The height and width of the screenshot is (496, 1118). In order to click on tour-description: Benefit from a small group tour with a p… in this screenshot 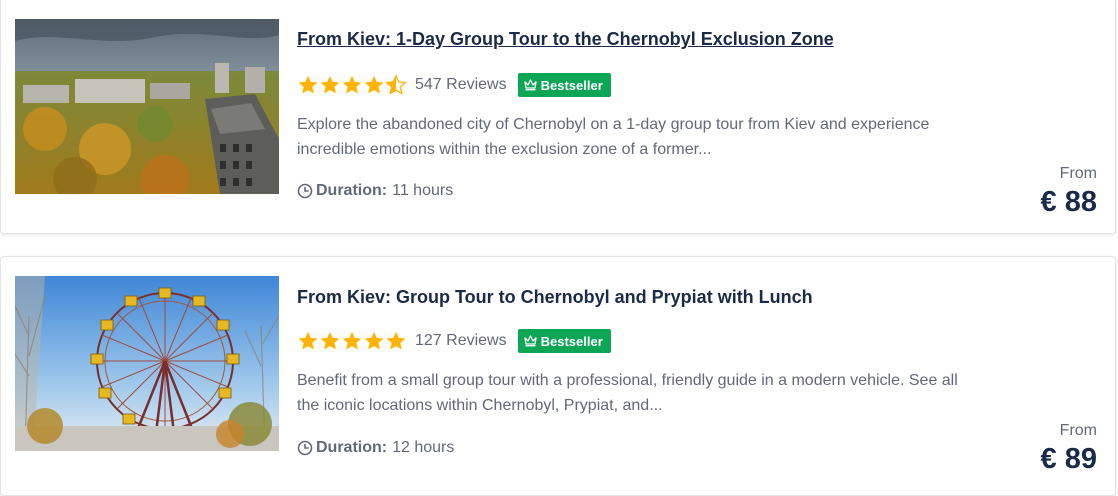, I will do `click(667, 393)`.